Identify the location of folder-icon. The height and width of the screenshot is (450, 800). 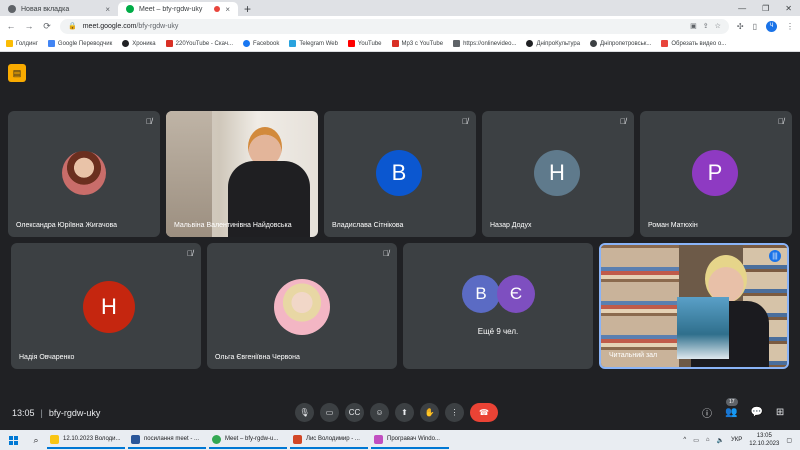
(54, 439).